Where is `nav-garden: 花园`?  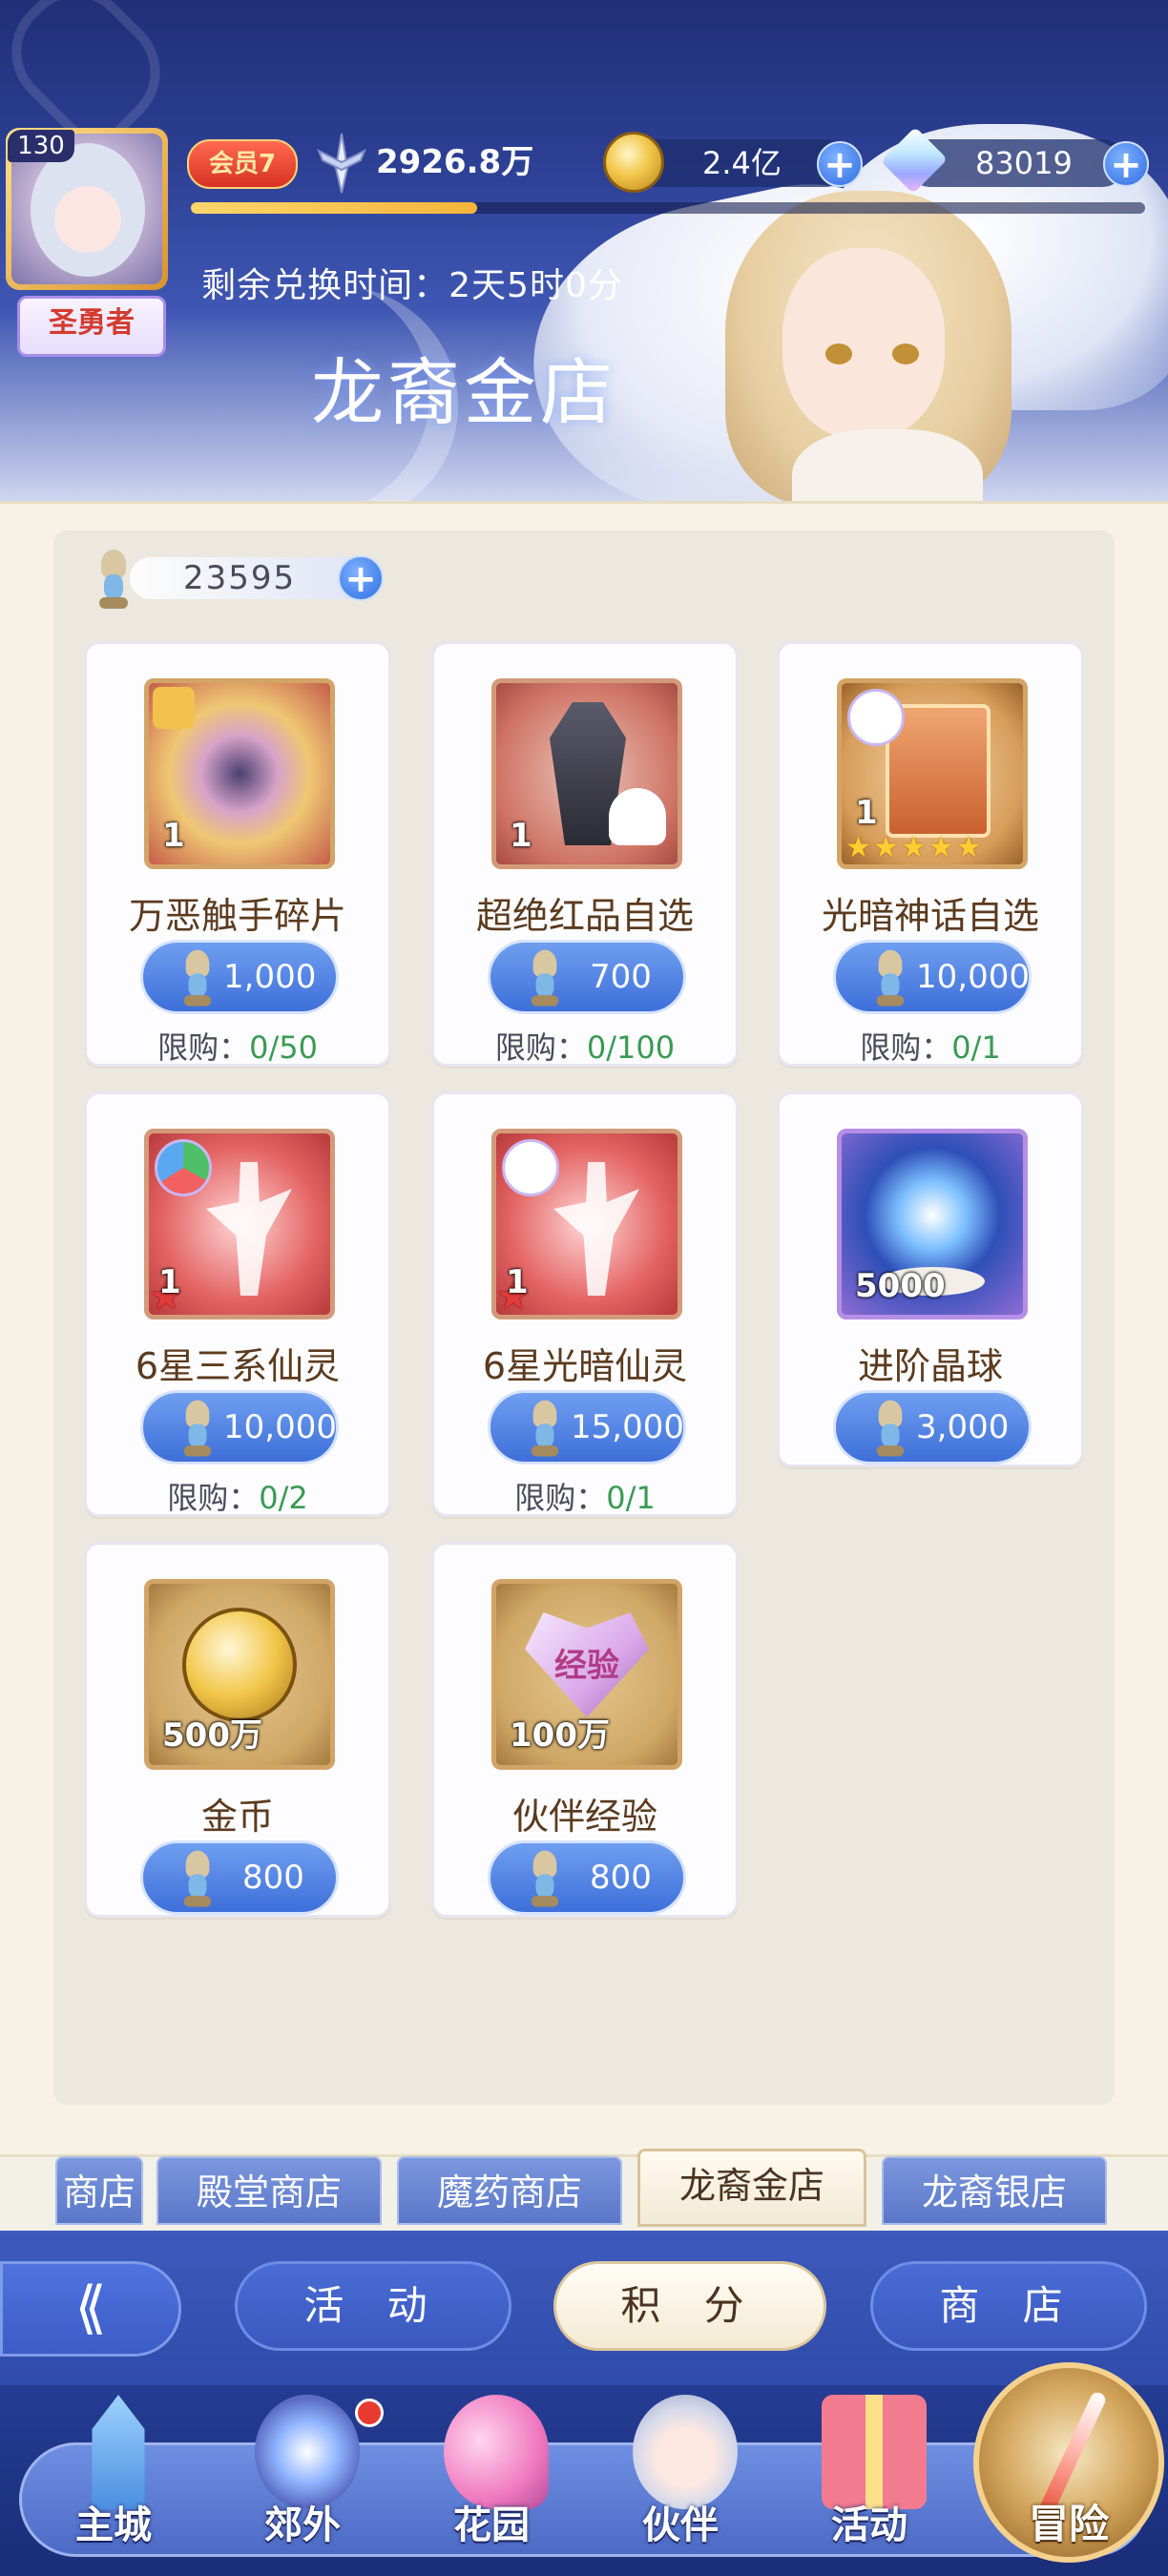 nav-garden: 花园 is located at coordinates (491, 2485).